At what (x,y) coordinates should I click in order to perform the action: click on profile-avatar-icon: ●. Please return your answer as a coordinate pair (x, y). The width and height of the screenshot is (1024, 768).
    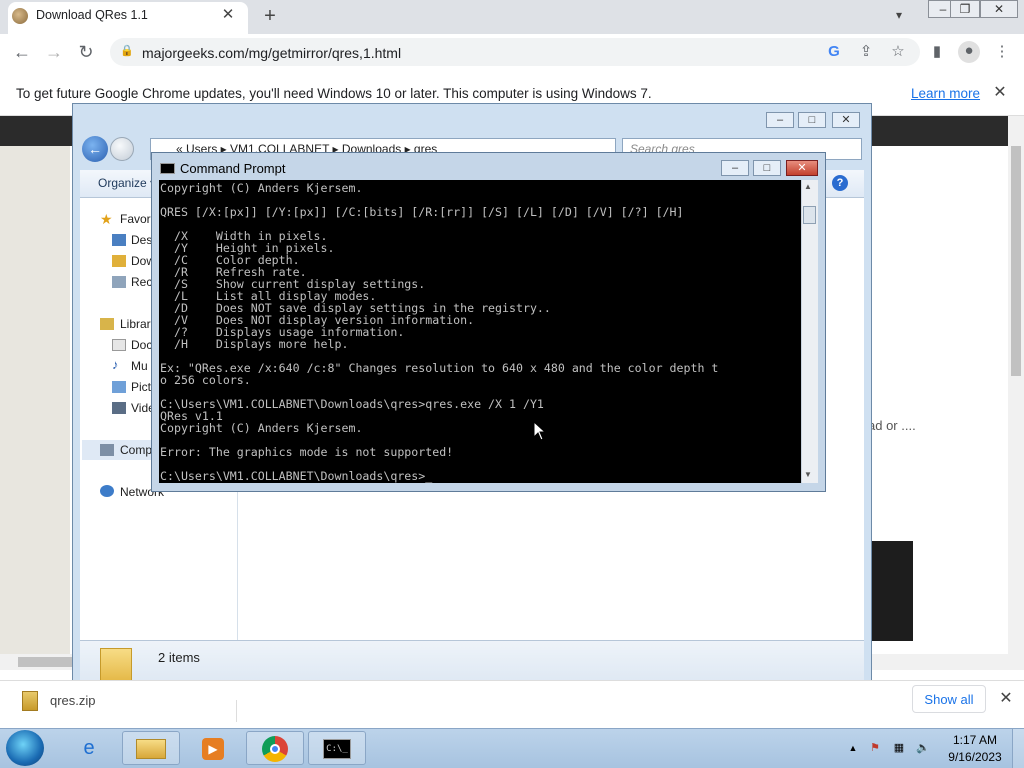
    Looking at the image, I should click on (969, 52).